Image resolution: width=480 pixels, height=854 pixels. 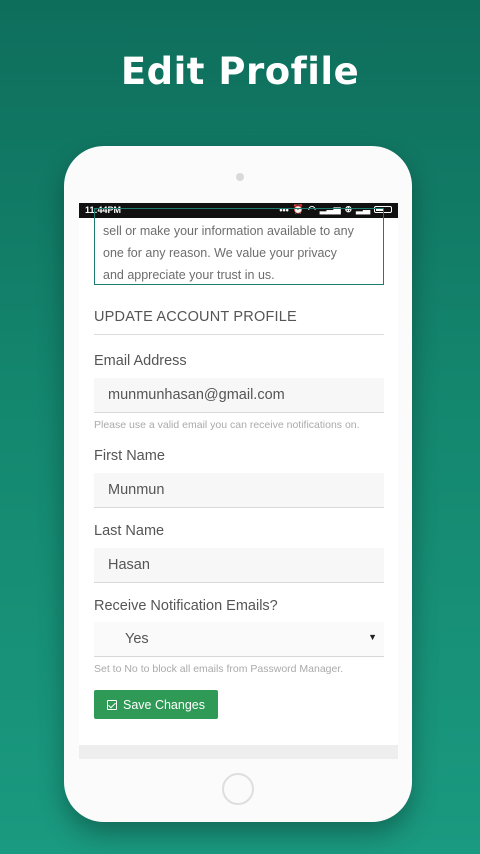 I want to click on notifications-selected-value: Yes, so click(x=137, y=639).